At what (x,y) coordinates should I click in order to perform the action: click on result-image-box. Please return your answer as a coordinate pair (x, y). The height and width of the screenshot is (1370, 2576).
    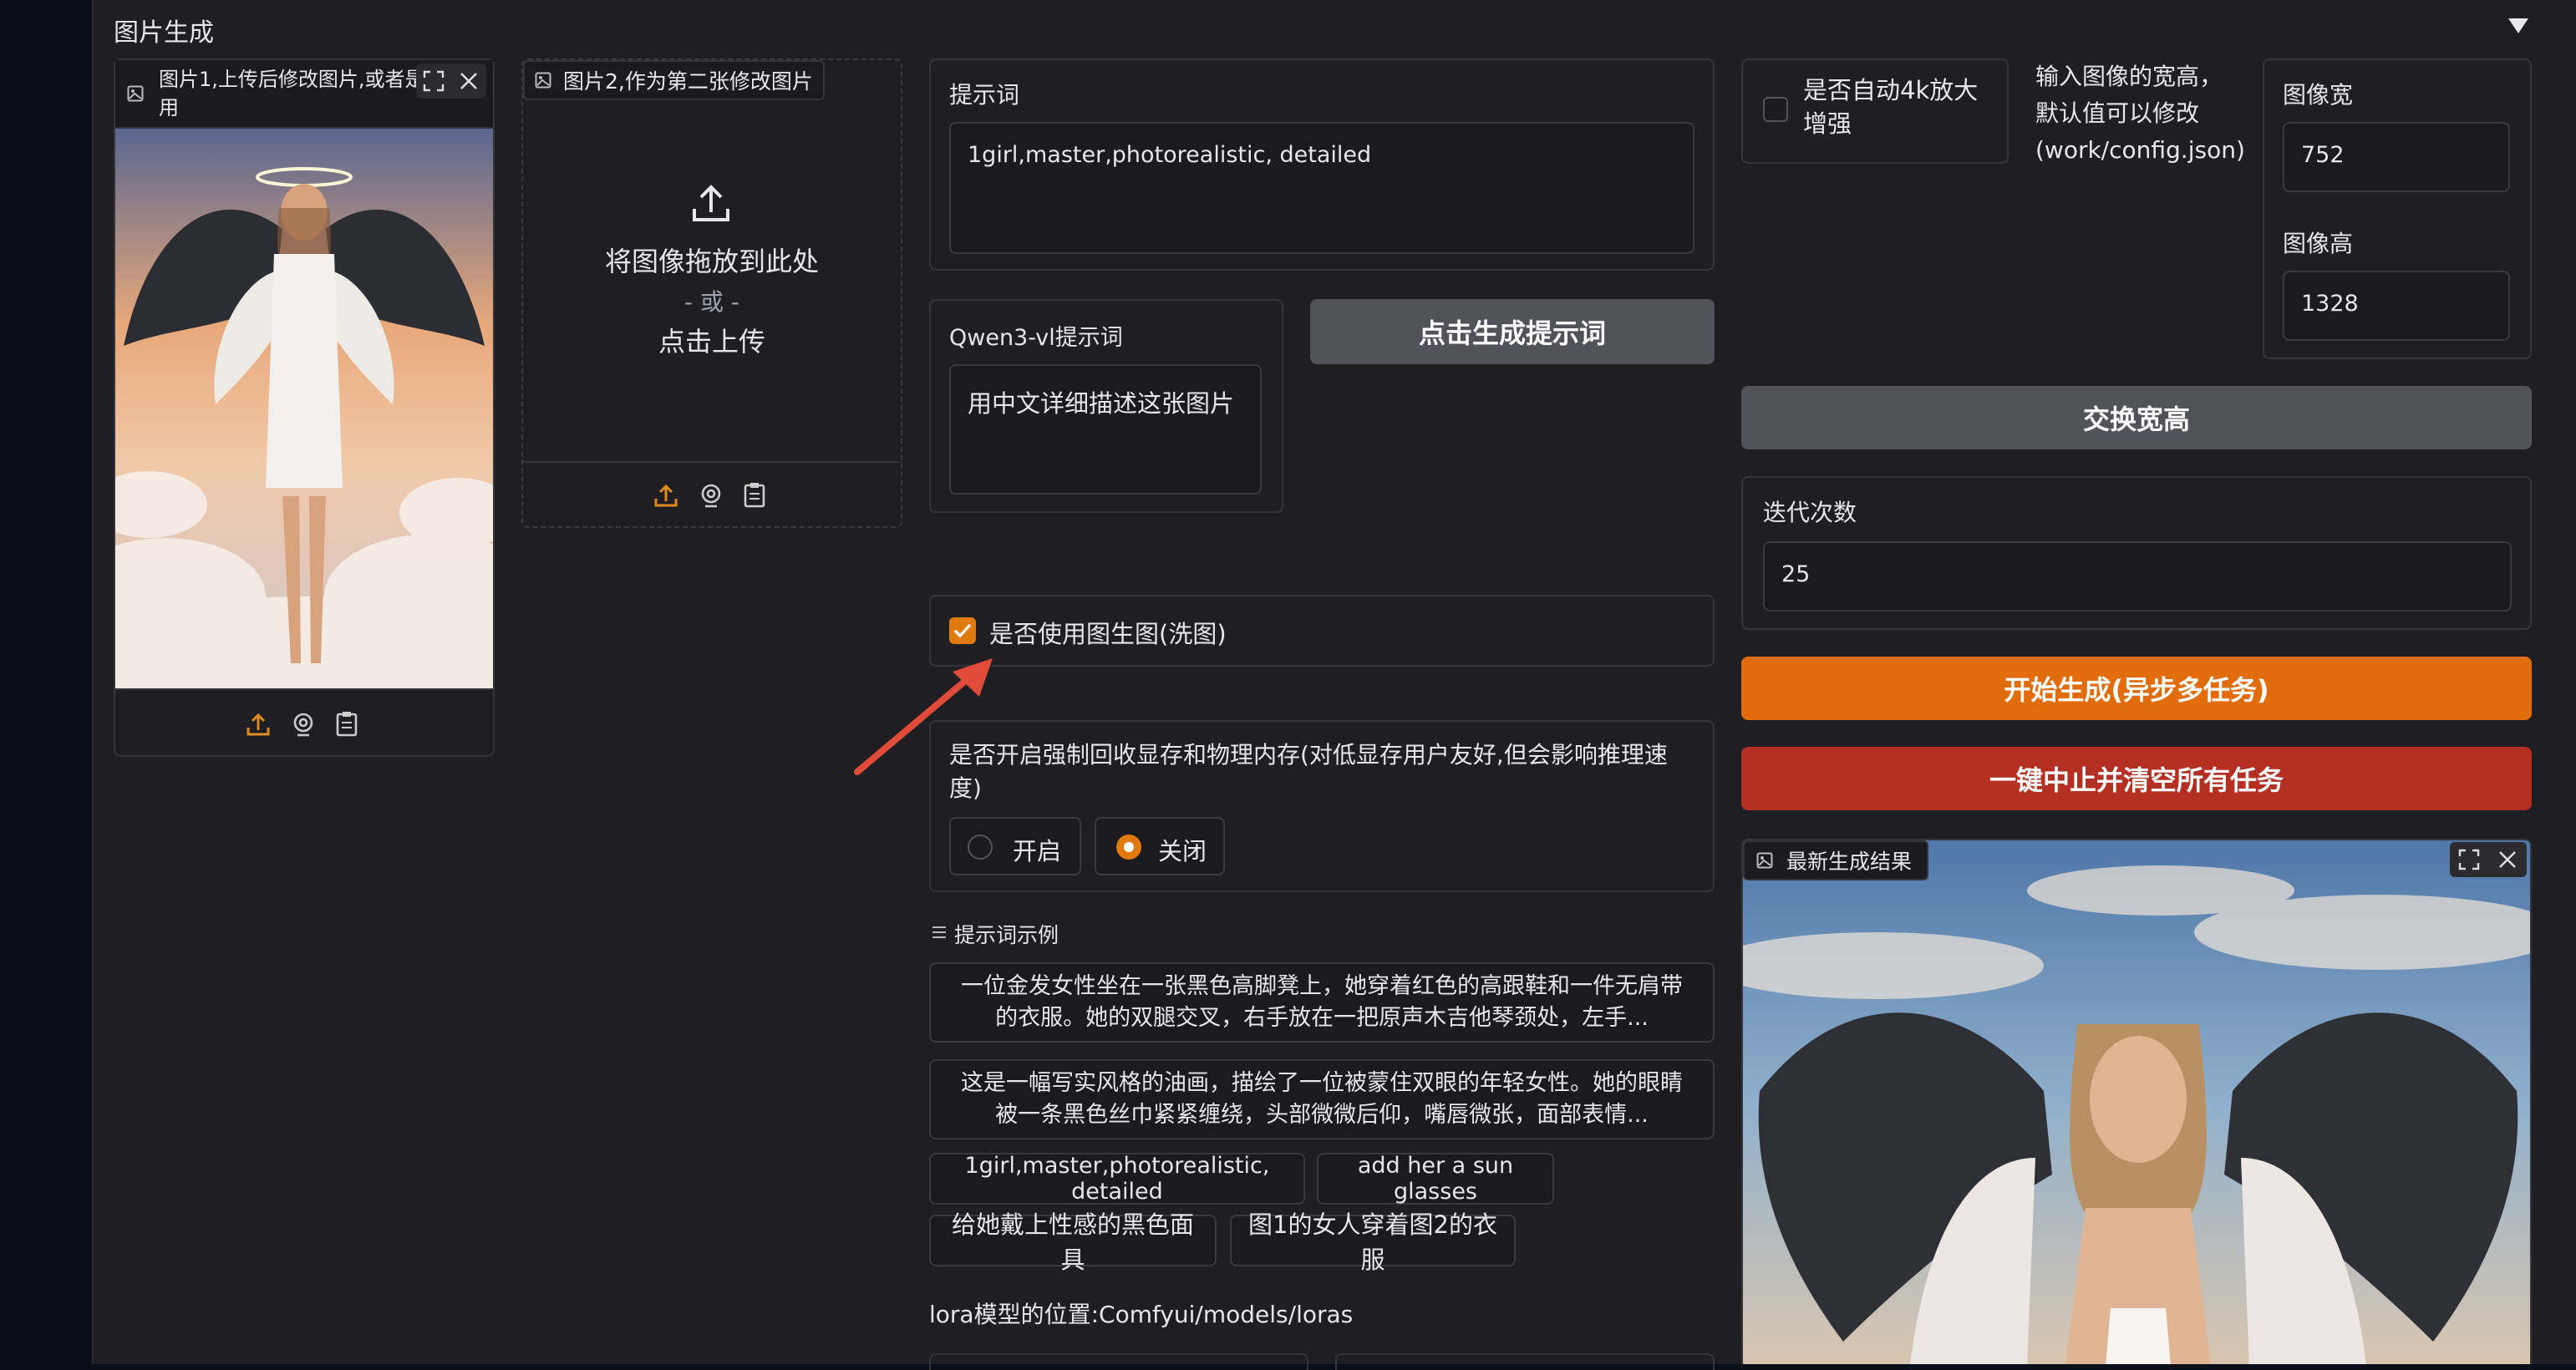
    Looking at the image, I should click on (2136, 1101).